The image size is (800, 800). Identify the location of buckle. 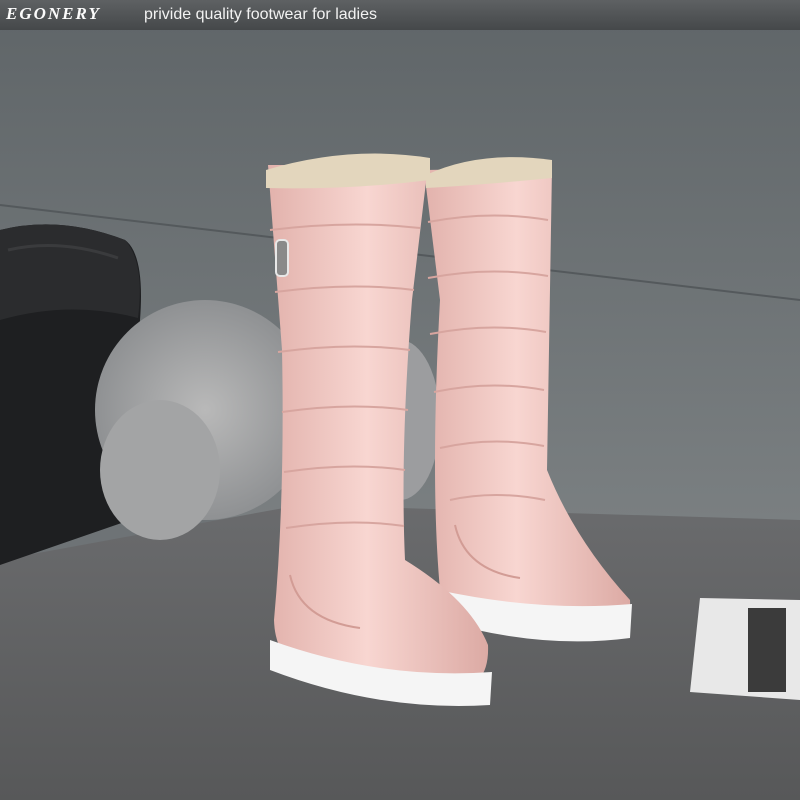
(282, 258).